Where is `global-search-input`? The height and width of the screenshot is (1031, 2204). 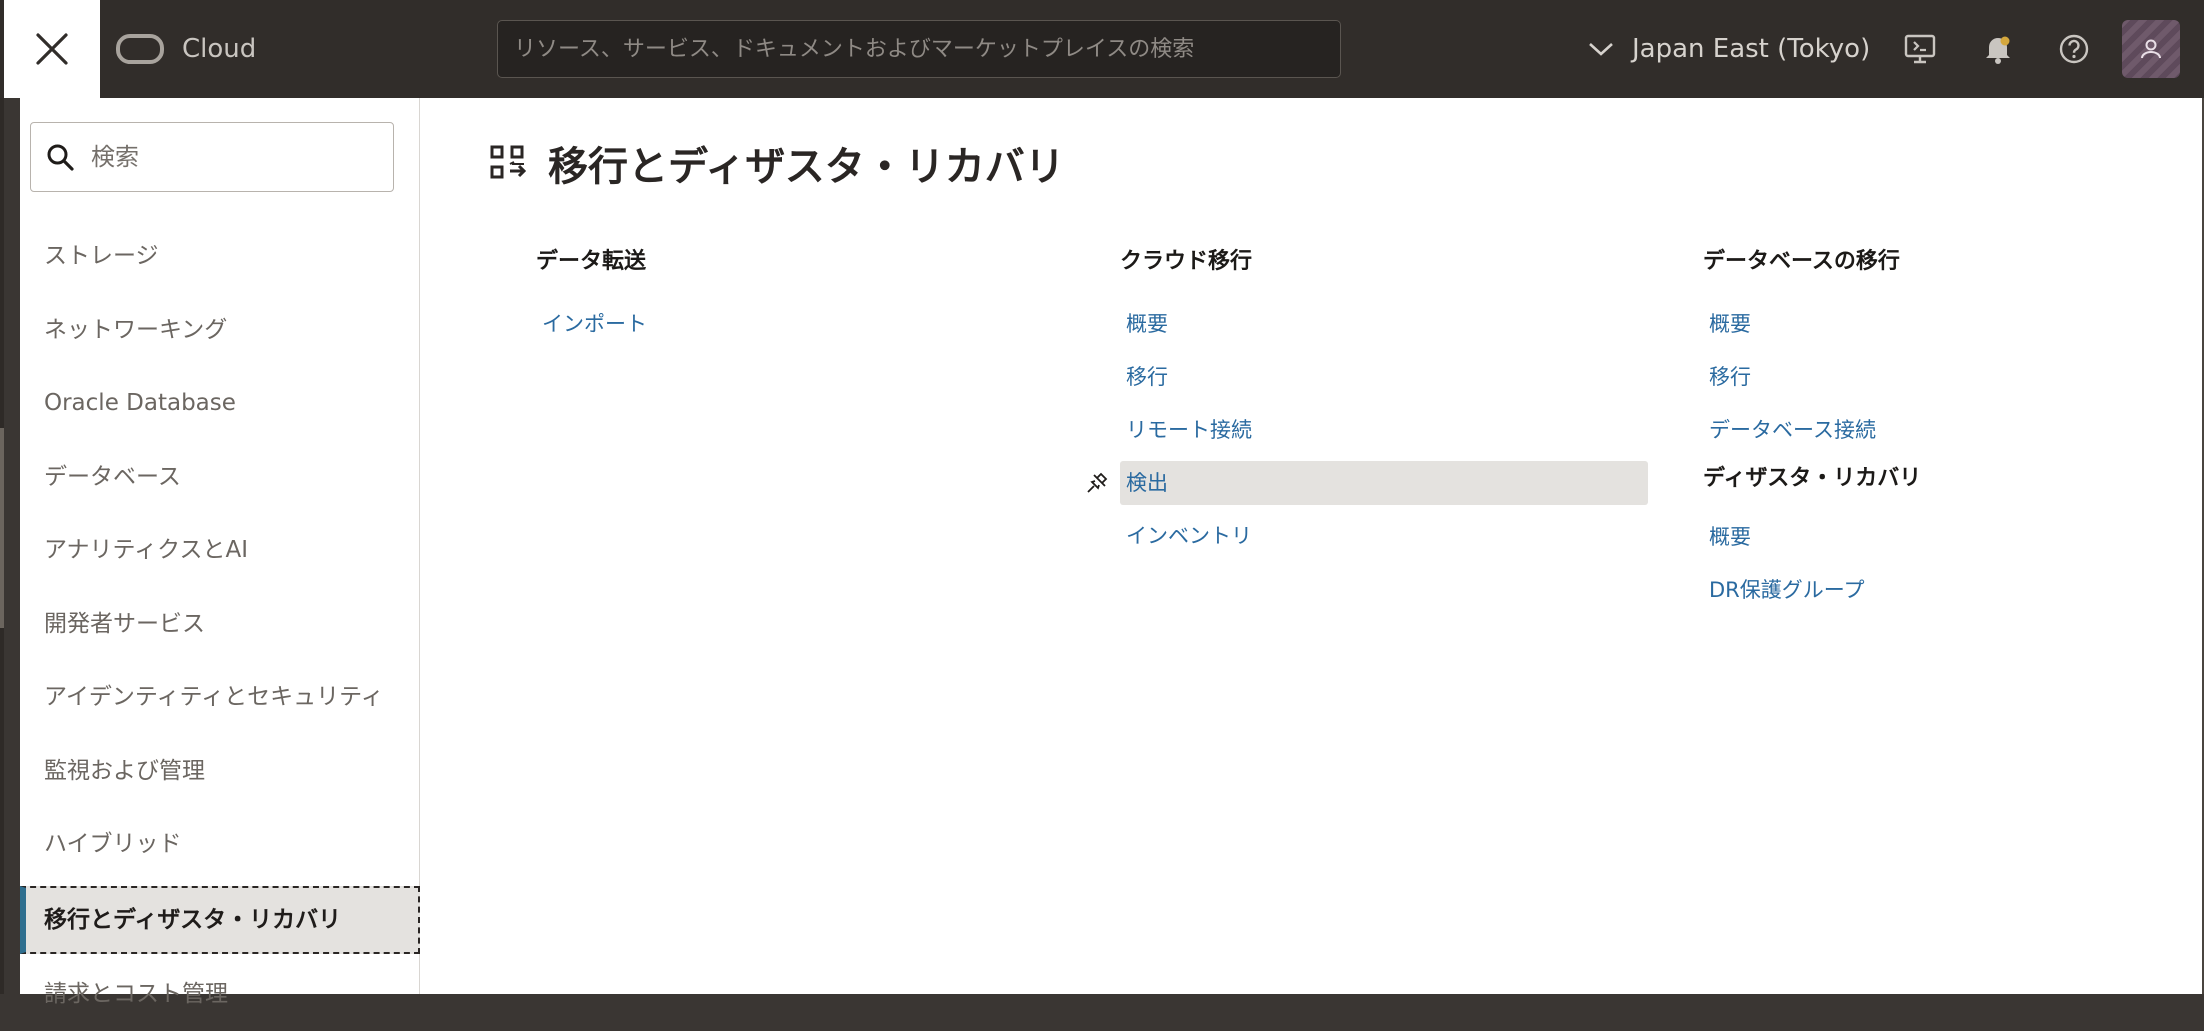
global-search-input is located at coordinates (919, 49).